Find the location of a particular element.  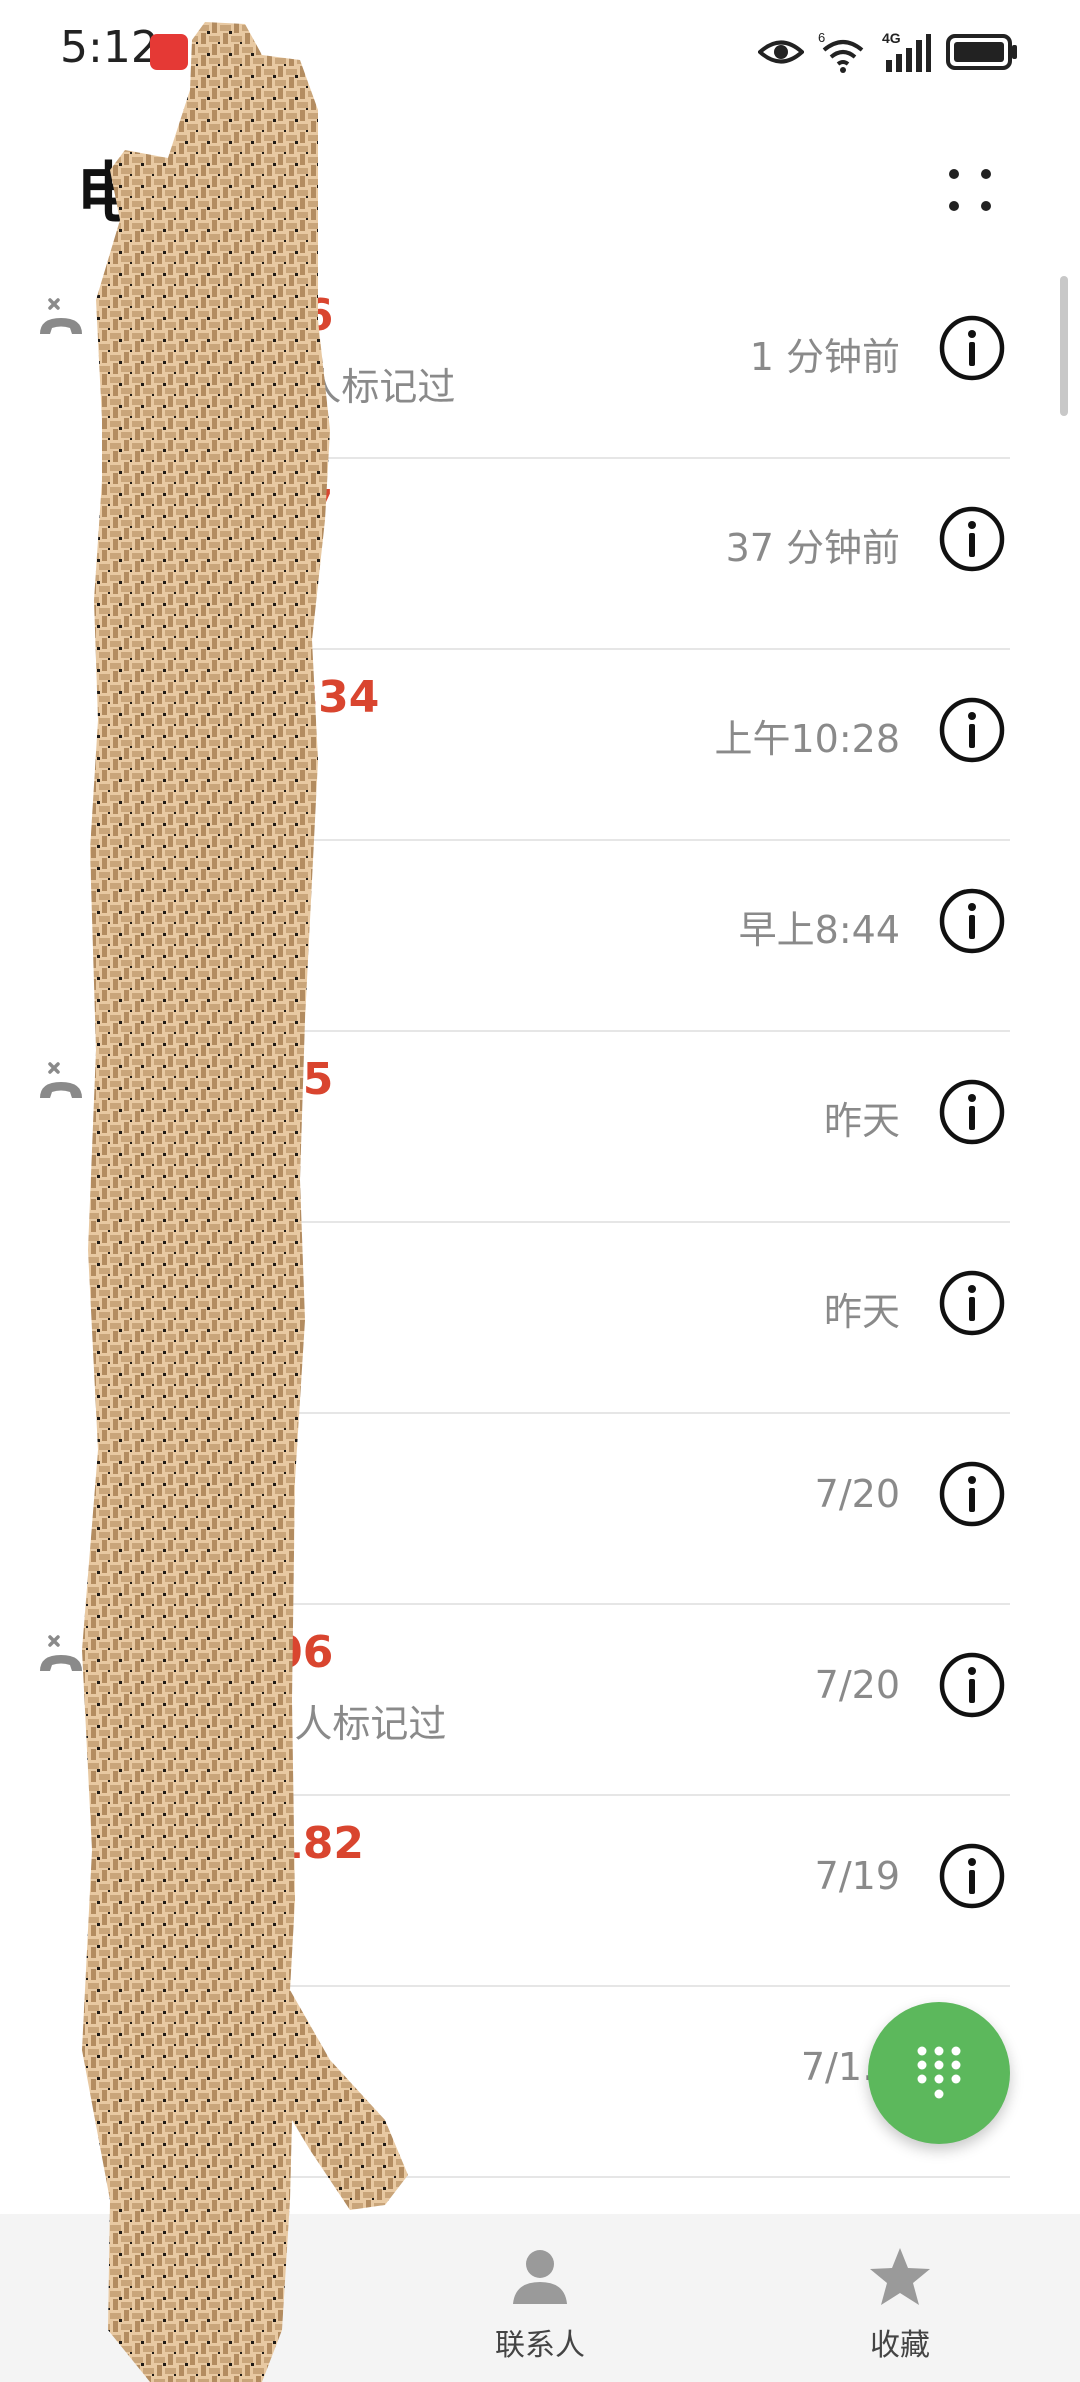

caller-name: …1 3806 is located at coordinates (227, 1652).